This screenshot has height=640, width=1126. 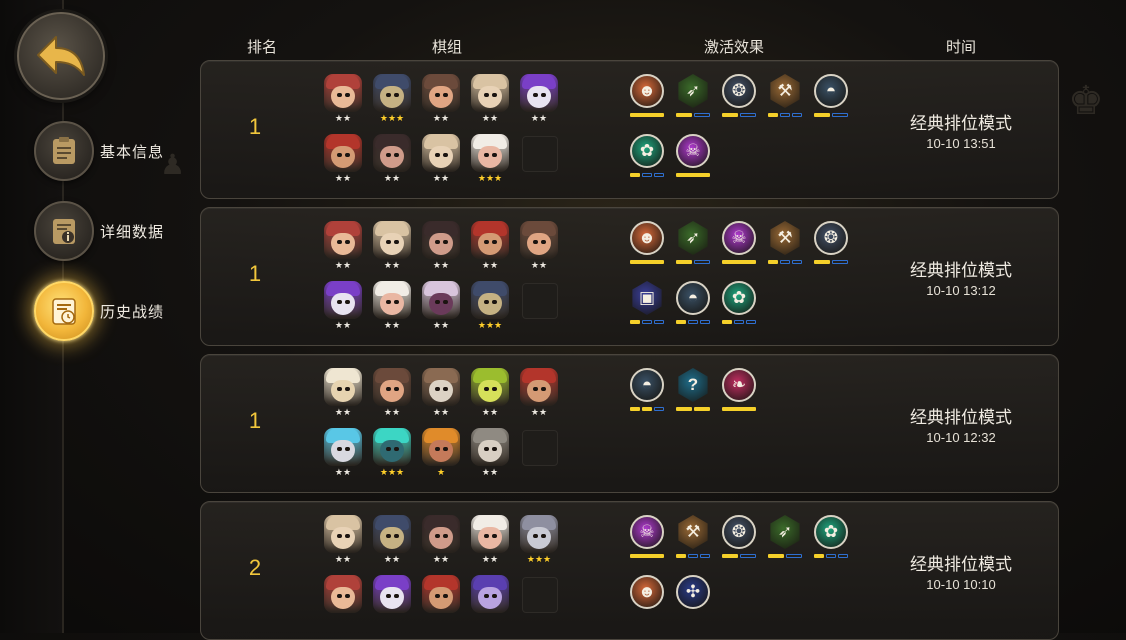 What do you see at coordinates (61, 56) in the screenshot?
I see `back-button` at bounding box center [61, 56].